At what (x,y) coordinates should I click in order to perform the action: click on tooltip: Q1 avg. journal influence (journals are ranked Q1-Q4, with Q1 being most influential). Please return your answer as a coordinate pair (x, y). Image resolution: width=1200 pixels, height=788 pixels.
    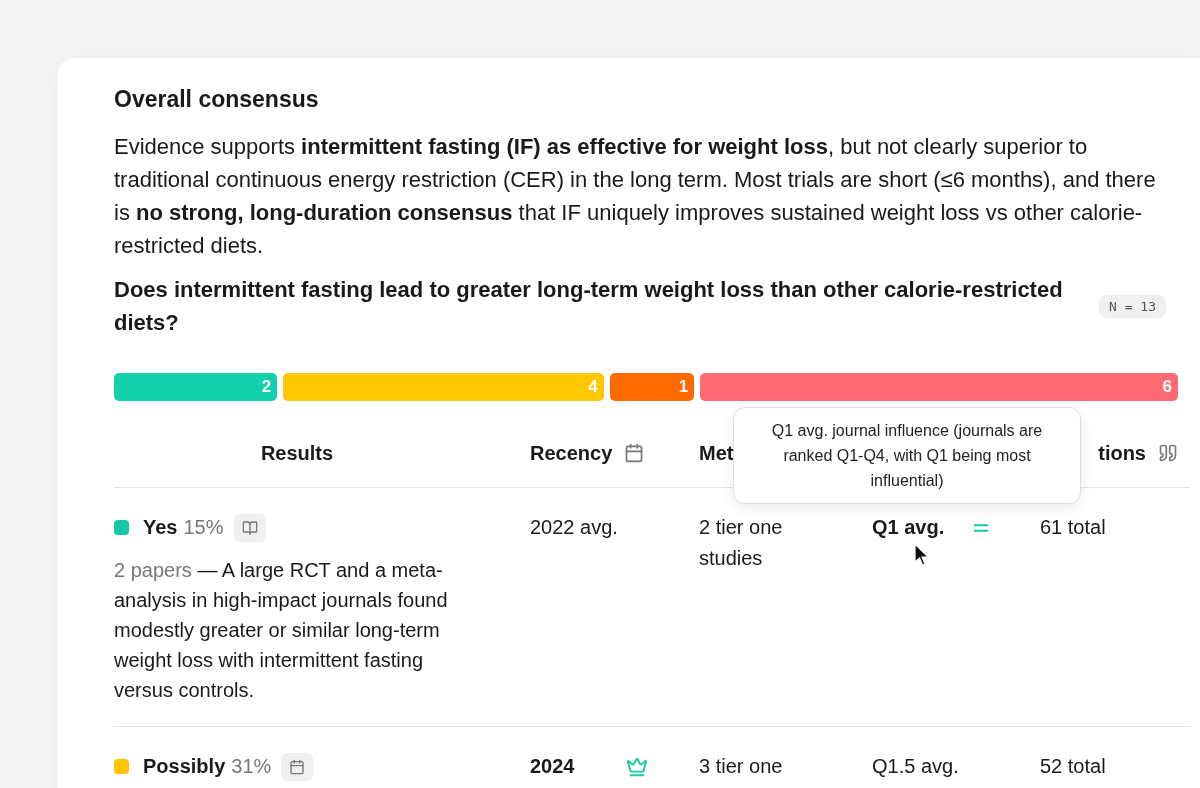
    Looking at the image, I should click on (907, 455).